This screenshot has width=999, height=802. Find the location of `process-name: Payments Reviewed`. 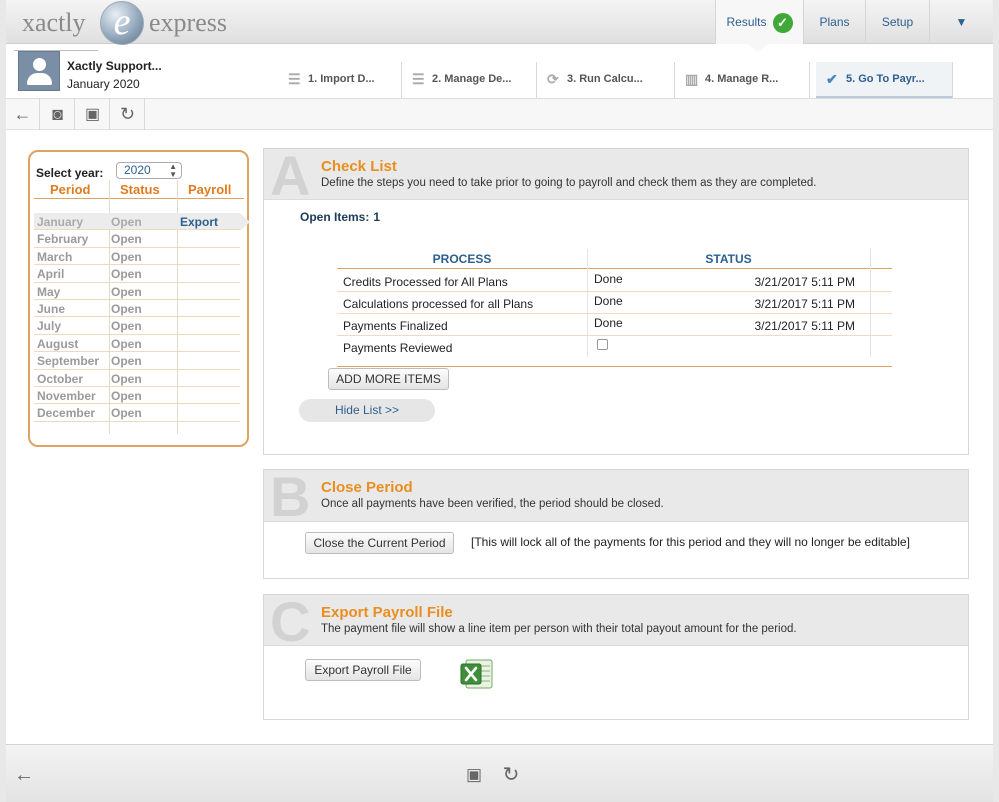

process-name: Payments Reviewed is located at coordinates (398, 348).